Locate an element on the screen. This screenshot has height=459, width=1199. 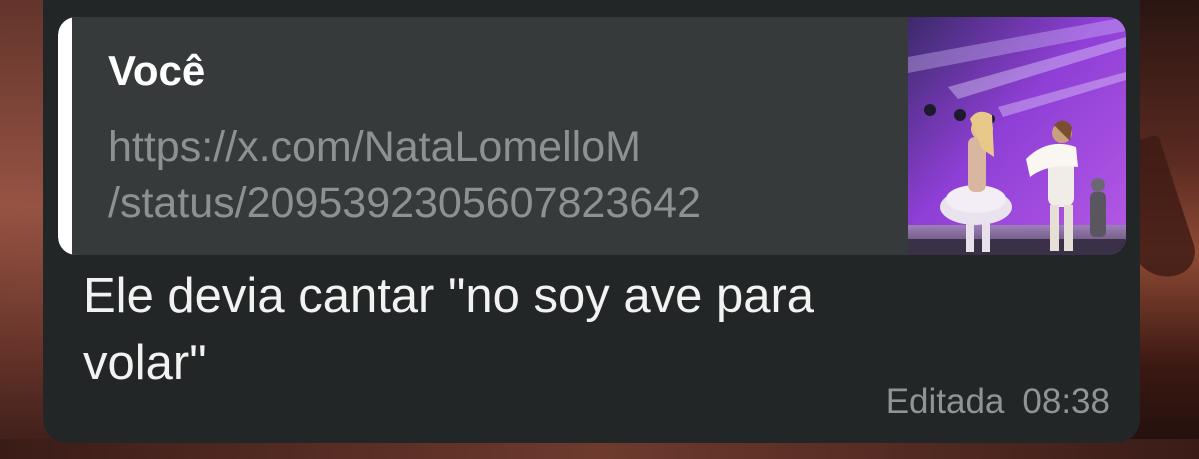
quote-link-line2: /status/2095392305607823642 is located at coordinates (404, 203).